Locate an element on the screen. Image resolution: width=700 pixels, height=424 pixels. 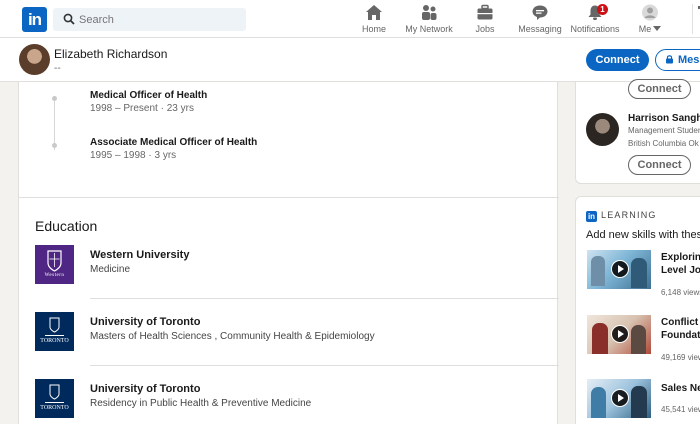
nav-messaging-label: Messaging is located at coordinates (540, 29).